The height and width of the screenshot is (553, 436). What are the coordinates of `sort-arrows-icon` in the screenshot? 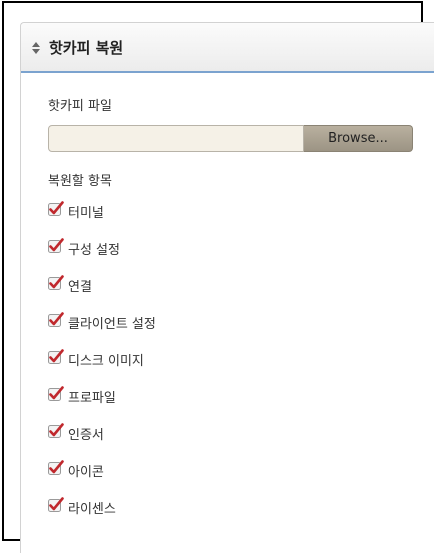 It's located at (36, 47).